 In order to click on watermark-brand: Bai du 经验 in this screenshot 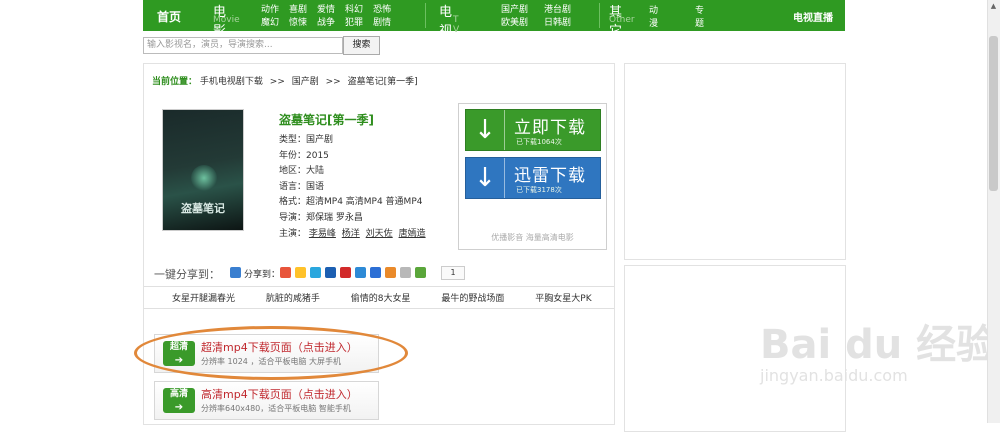, I will do `click(878, 345)`.